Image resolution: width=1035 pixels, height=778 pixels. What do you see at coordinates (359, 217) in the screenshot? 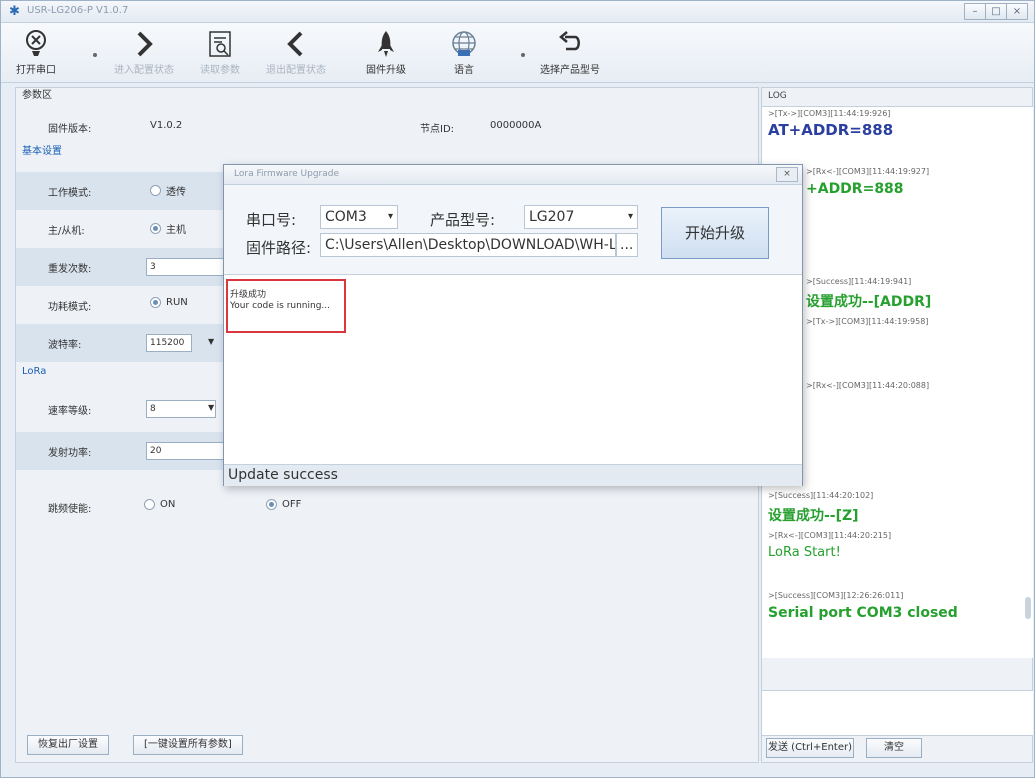
I see `port-select: COM3 ▾` at bounding box center [359, 217].